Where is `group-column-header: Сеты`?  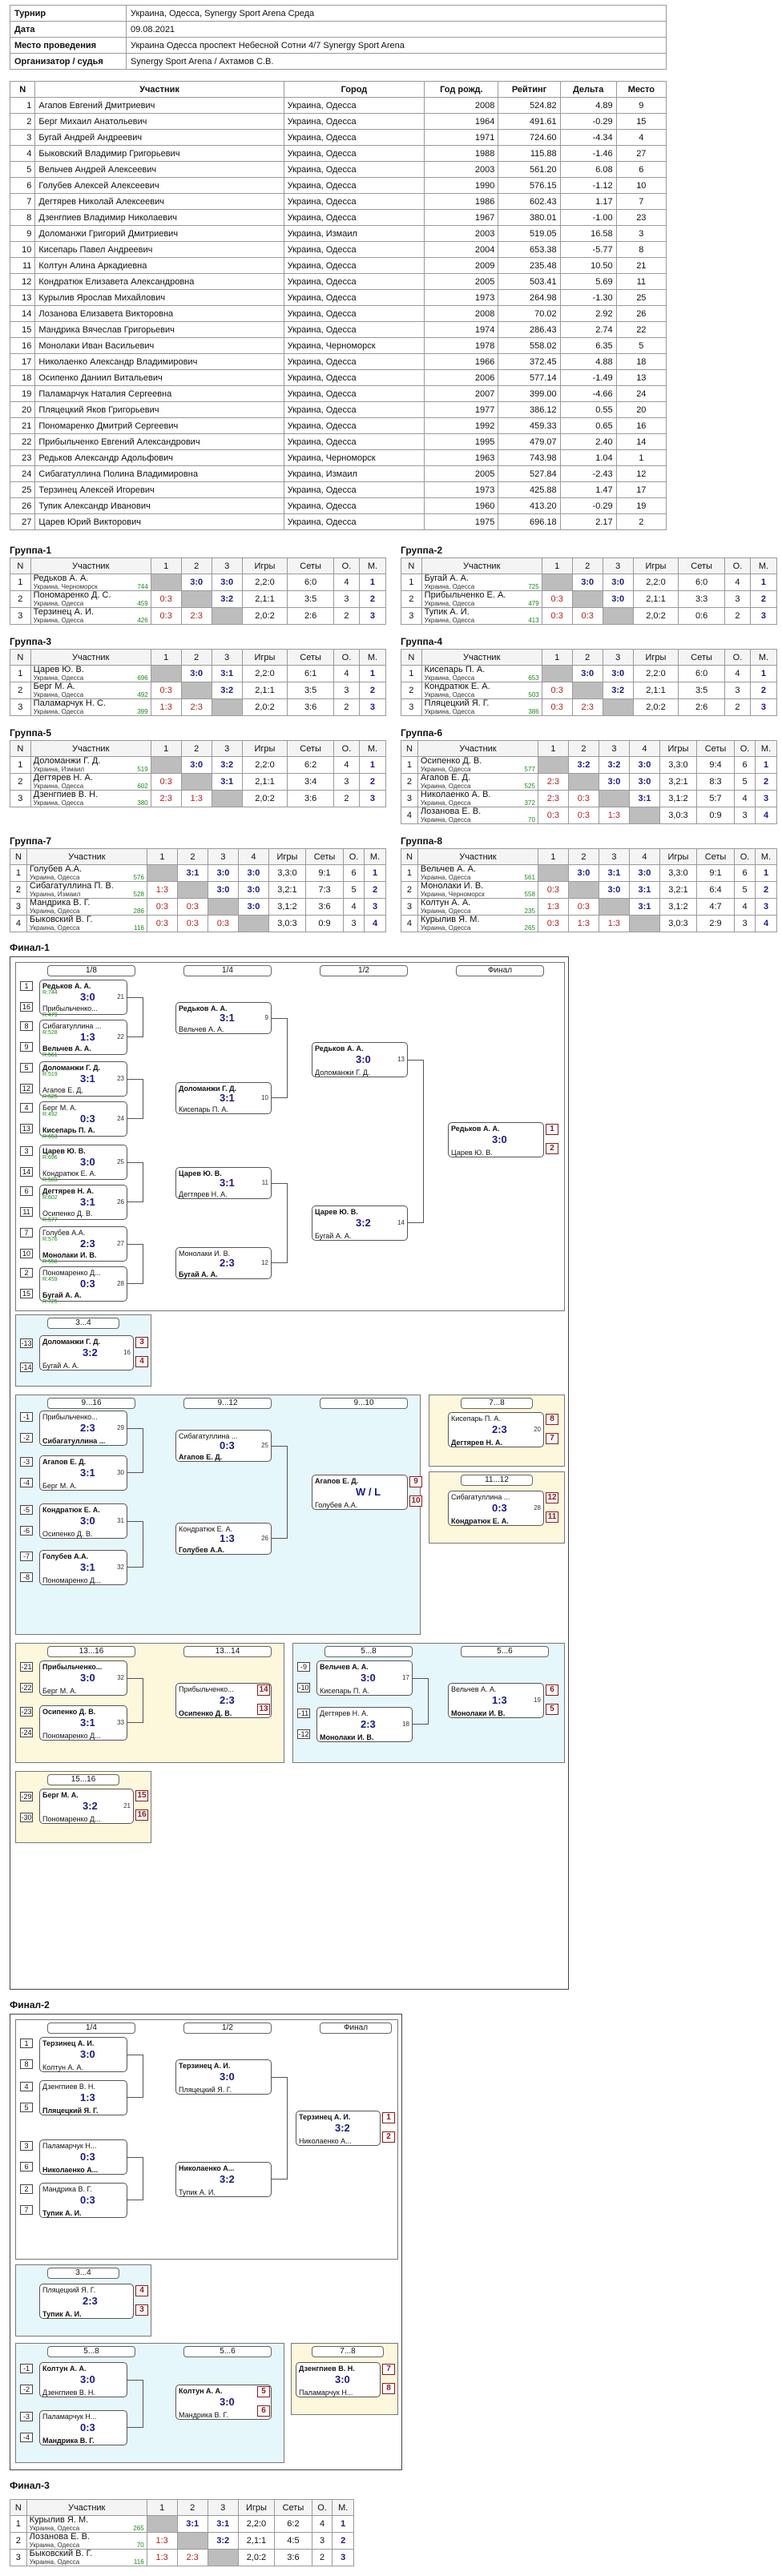
group-column-header: Сеты is located at coordinates (715, 748).